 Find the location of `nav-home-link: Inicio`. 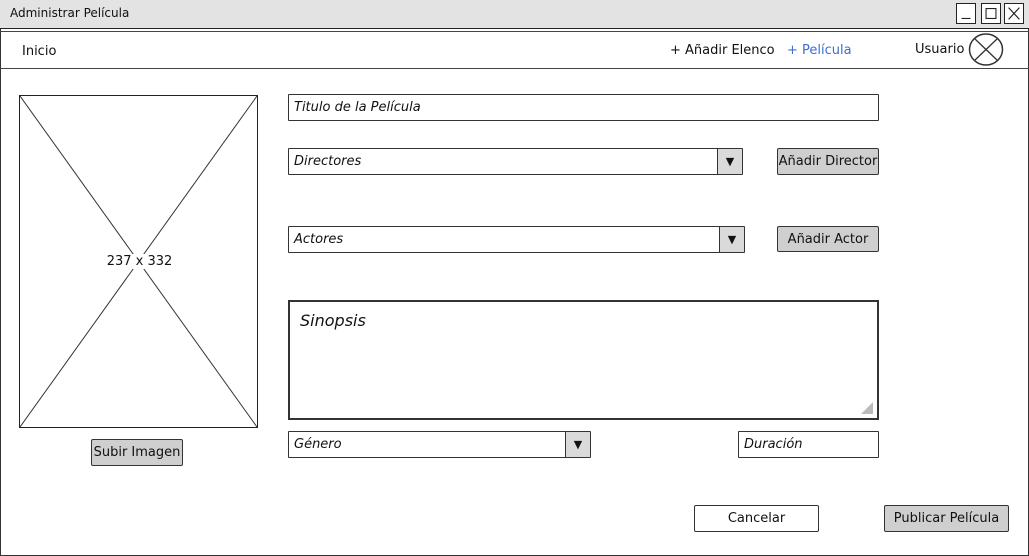

nav-home-link: Inicio is located at coordinates (39, 51).